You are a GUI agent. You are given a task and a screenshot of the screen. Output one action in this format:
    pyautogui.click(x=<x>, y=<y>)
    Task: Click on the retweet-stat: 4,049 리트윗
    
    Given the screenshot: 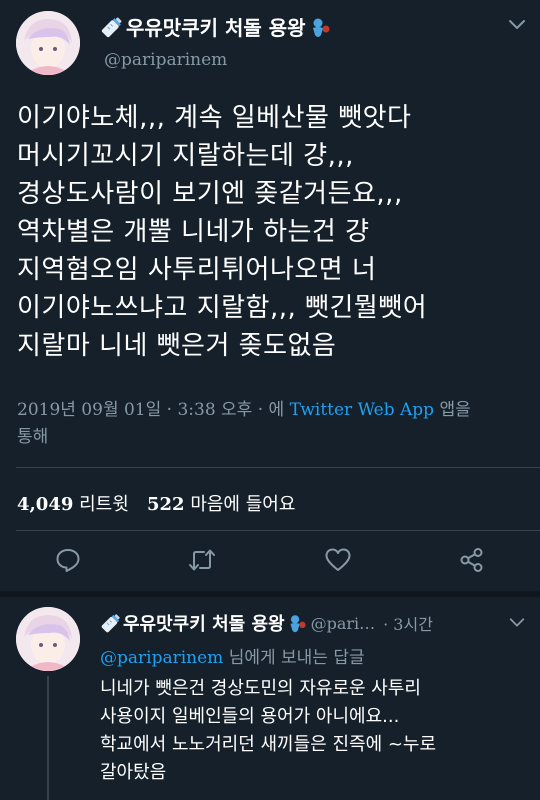 What is the action you would take?
    pyautogui.click(x=73, y=503)
    